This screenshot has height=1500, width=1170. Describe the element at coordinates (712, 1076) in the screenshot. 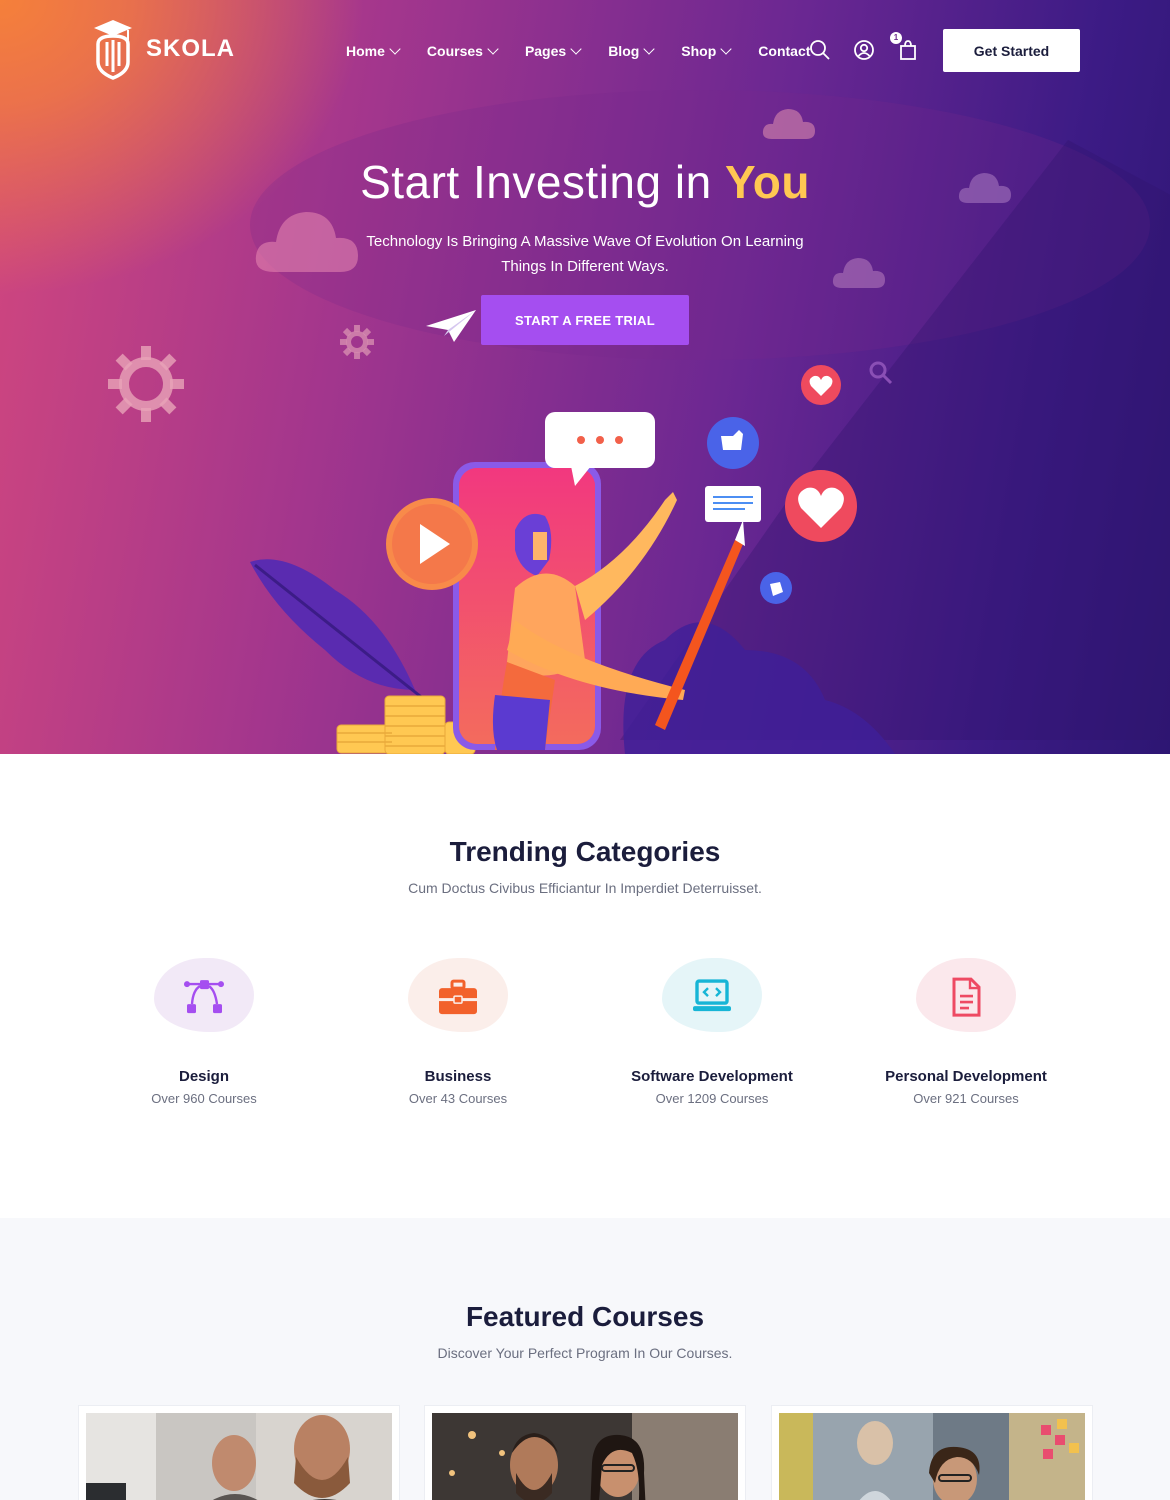

I see `category-name: Software Development` at that location.